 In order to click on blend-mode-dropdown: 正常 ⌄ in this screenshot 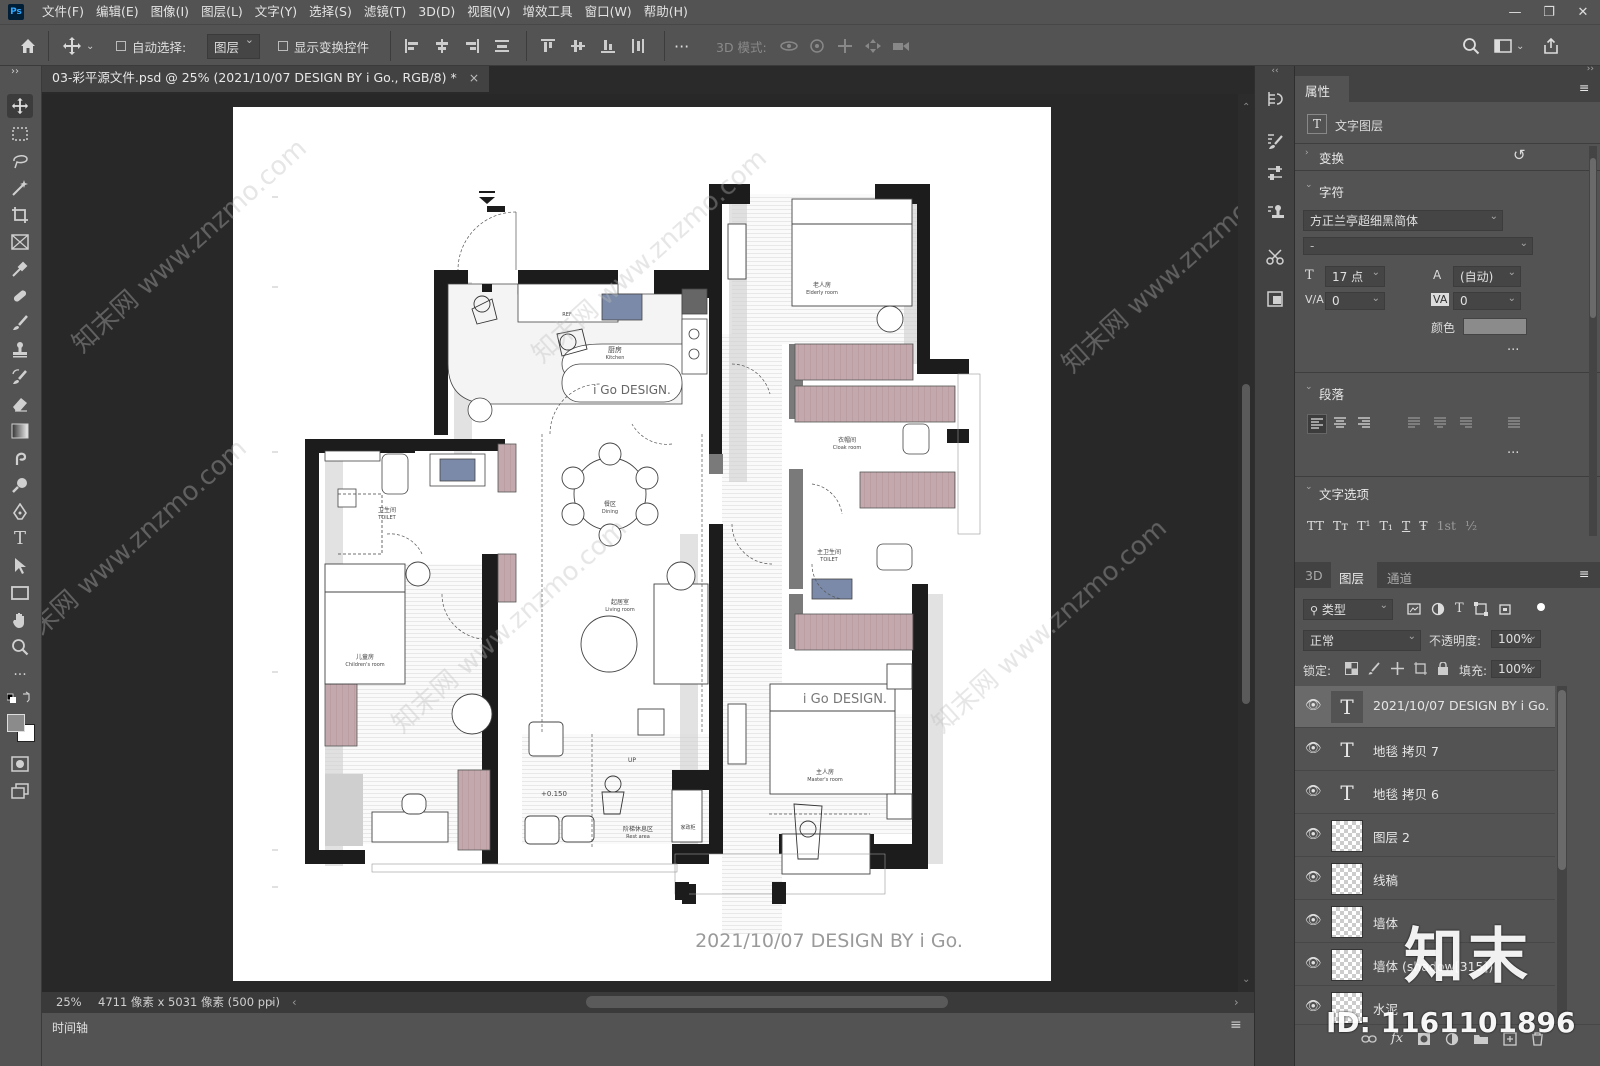, I will do `click(1362, 640)`.